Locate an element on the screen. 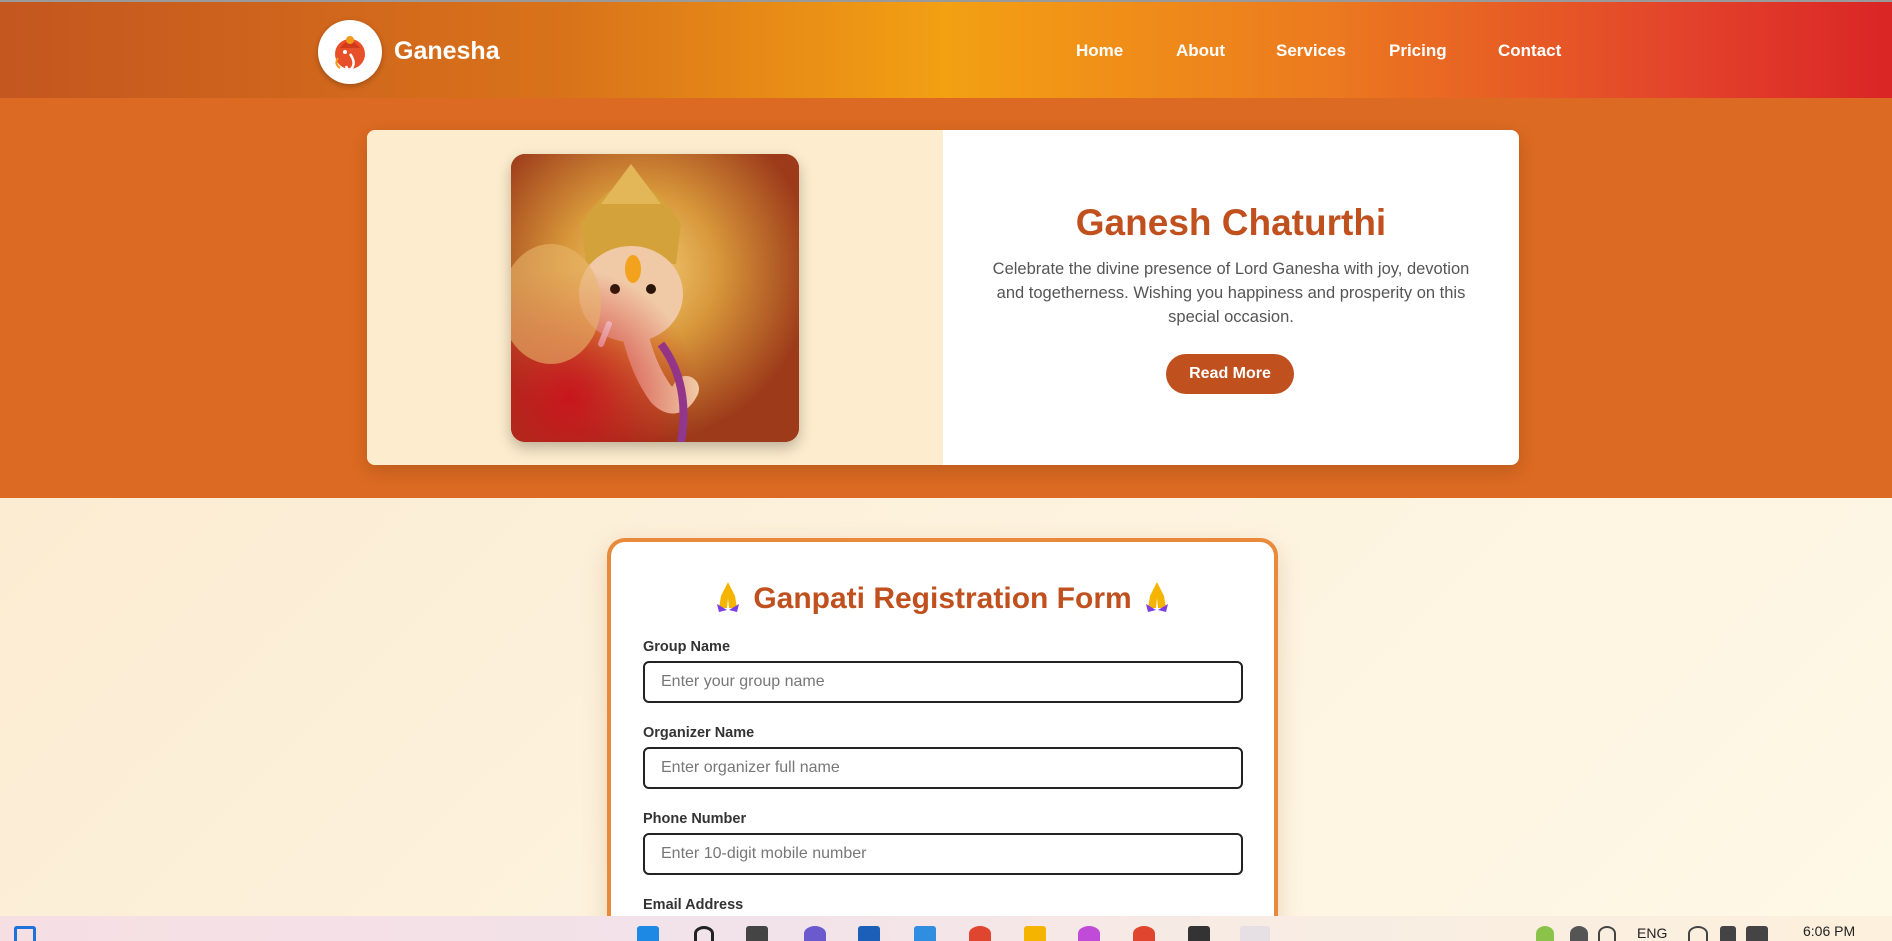  os-taskbar: ENG 6:06 PM is located at coordinates (946, 928).